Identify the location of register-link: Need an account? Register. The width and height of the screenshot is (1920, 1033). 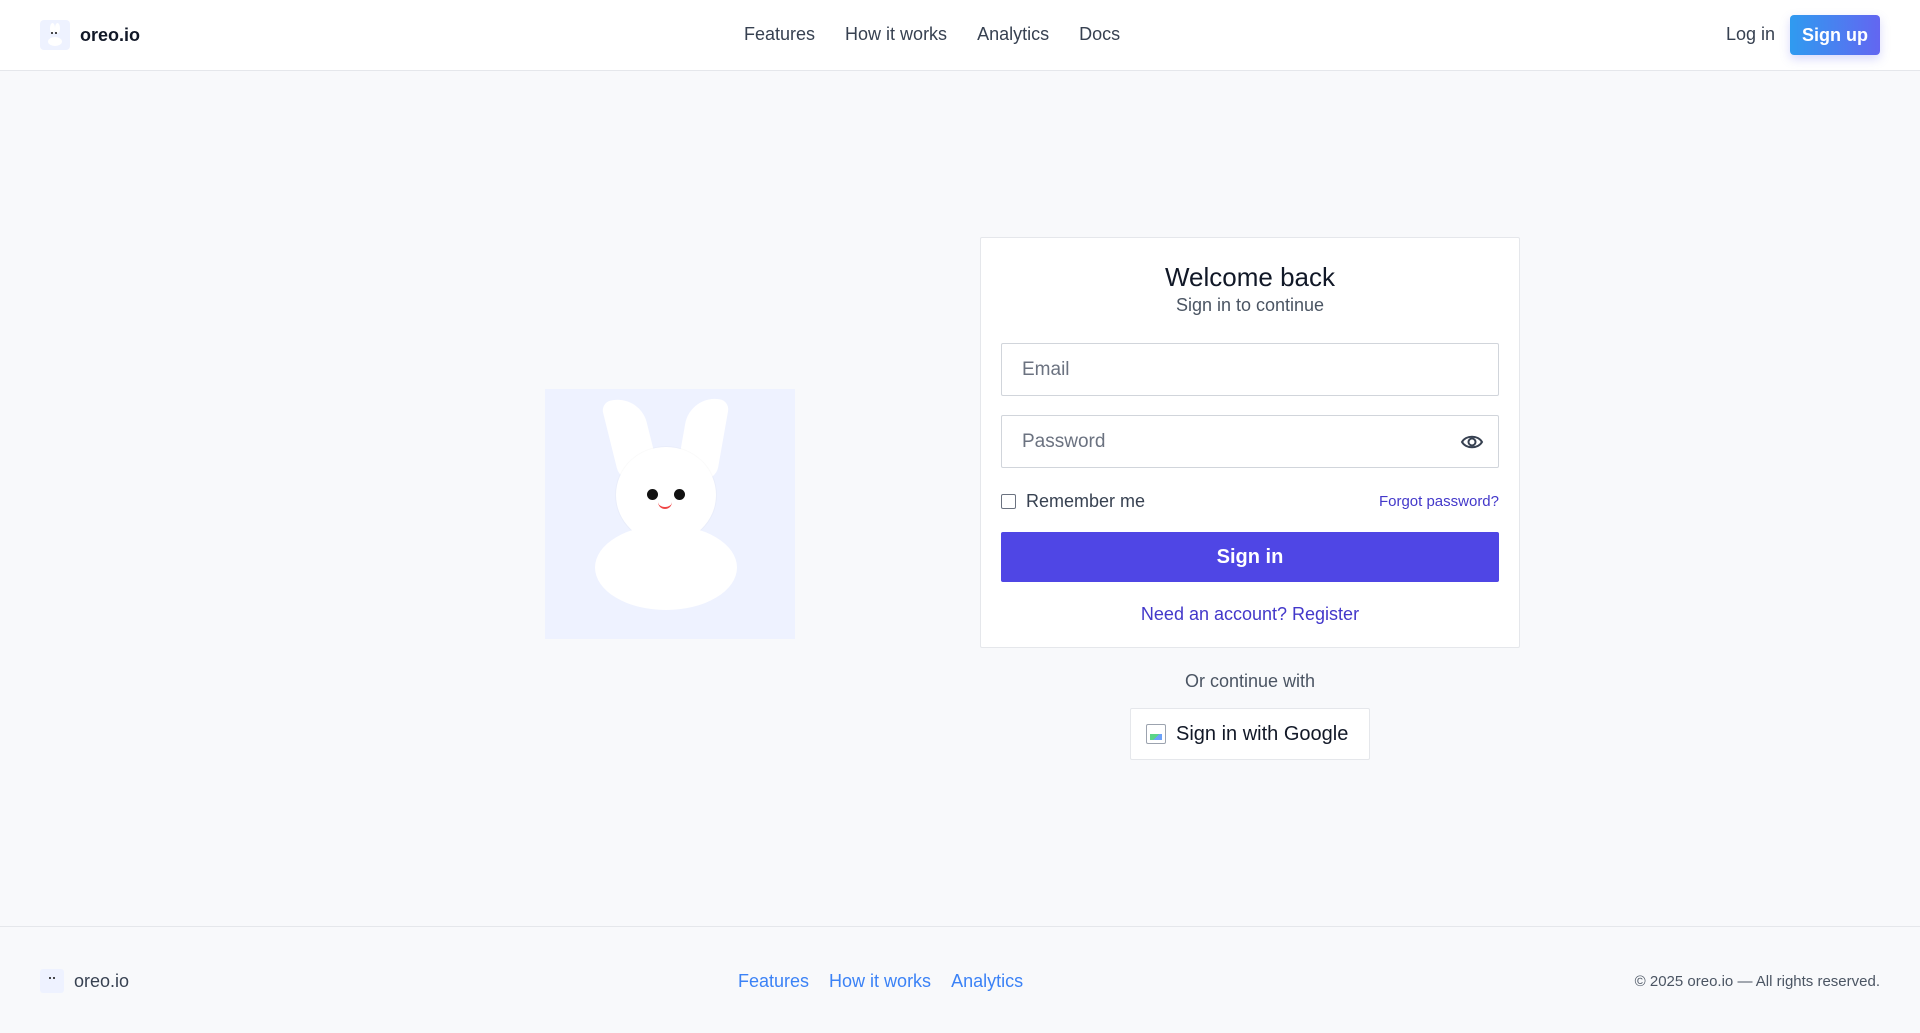
(1250, 614).